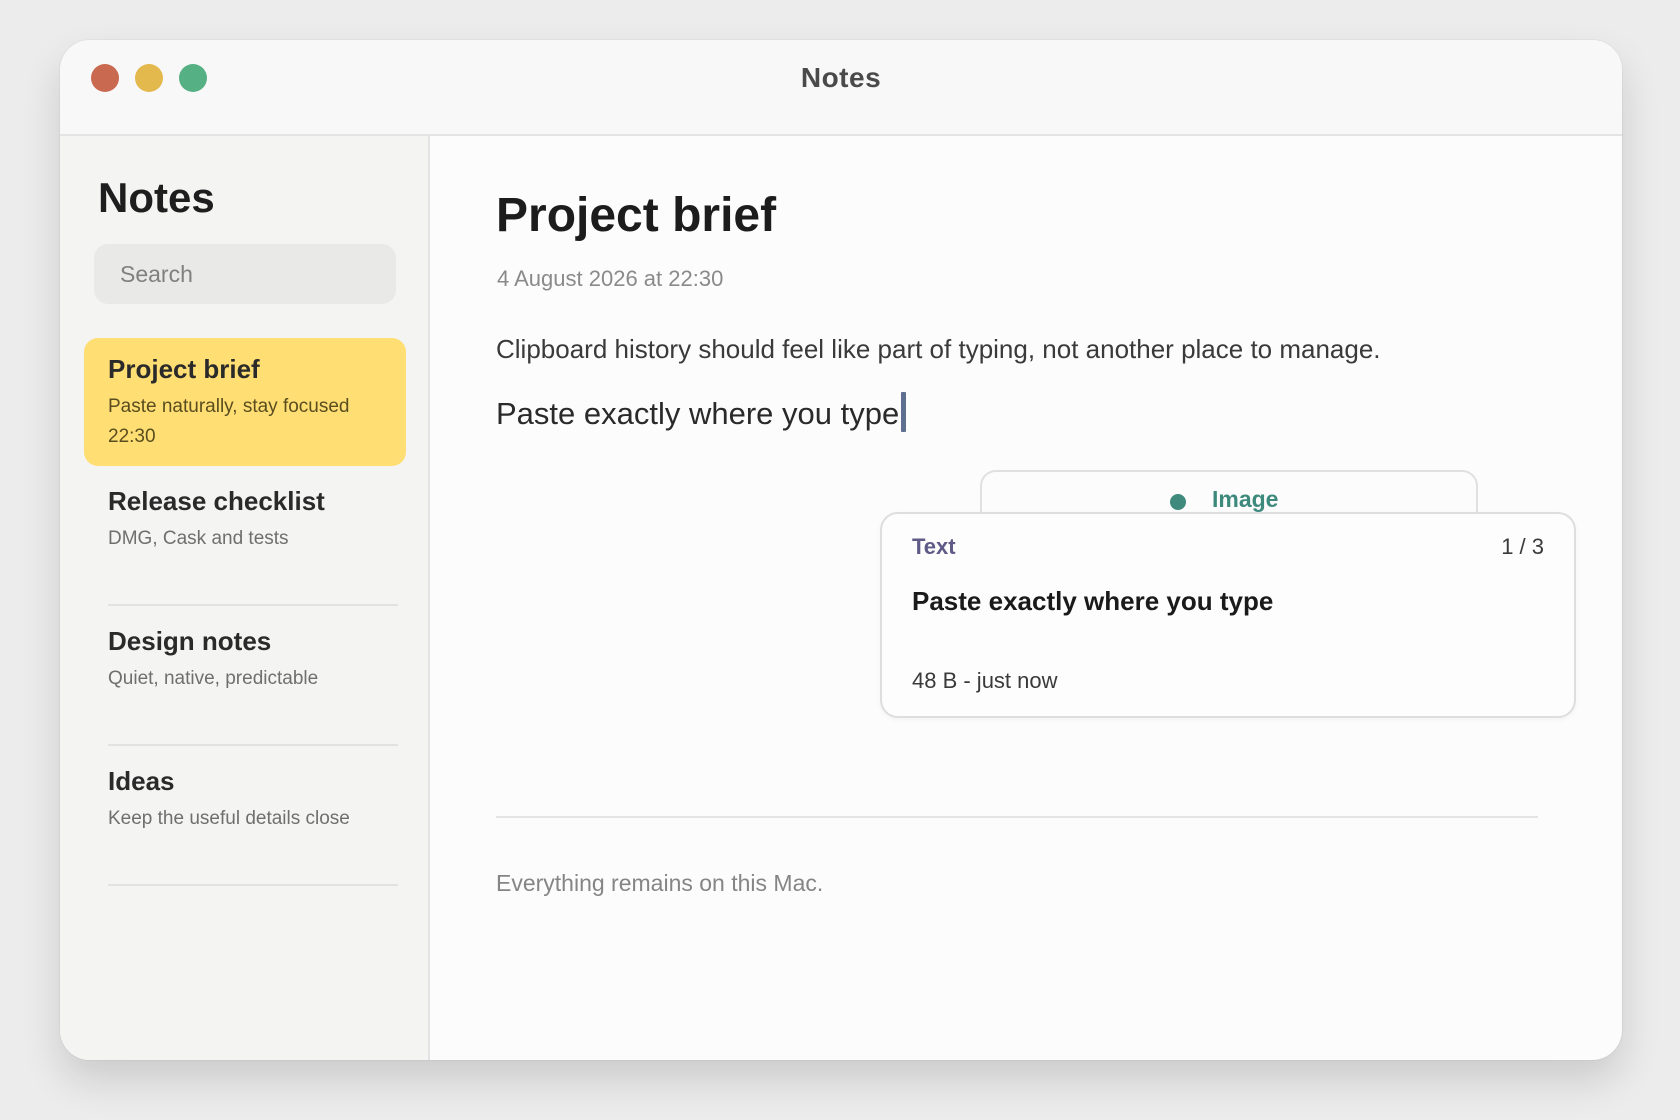 Image resolution: width=1680 pixels, height=1120 pixels. Describe the element at coordinates (1093, 601) in the screenshot. I see `clipboard-card-content: Paste exactly where you type` at that location.